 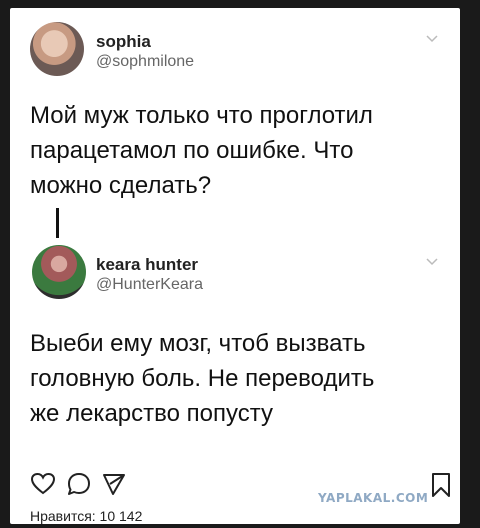 I want to click on thread-connector, so click(x=57, y=223).